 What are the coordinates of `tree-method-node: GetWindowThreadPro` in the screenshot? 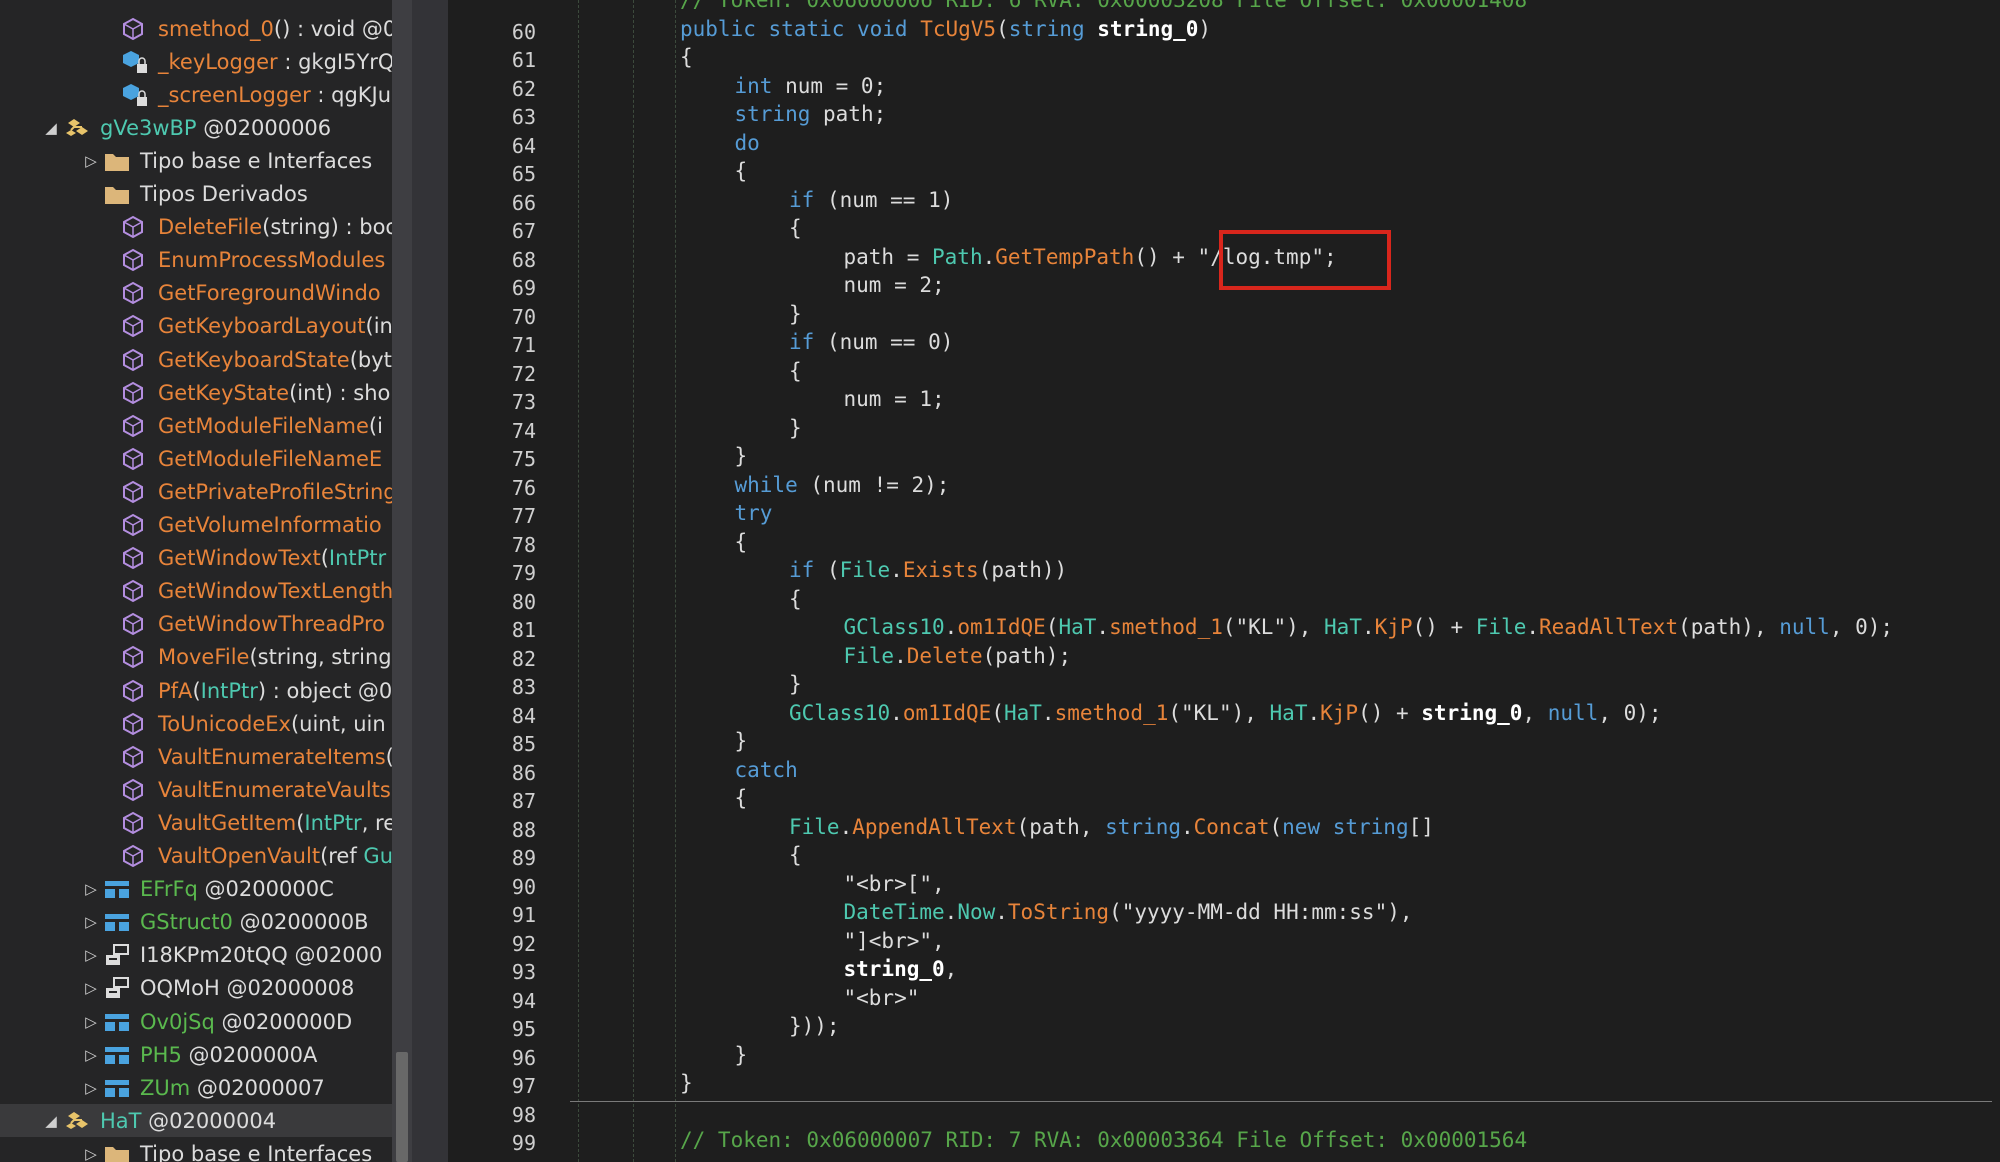 It's located at (196, 624).